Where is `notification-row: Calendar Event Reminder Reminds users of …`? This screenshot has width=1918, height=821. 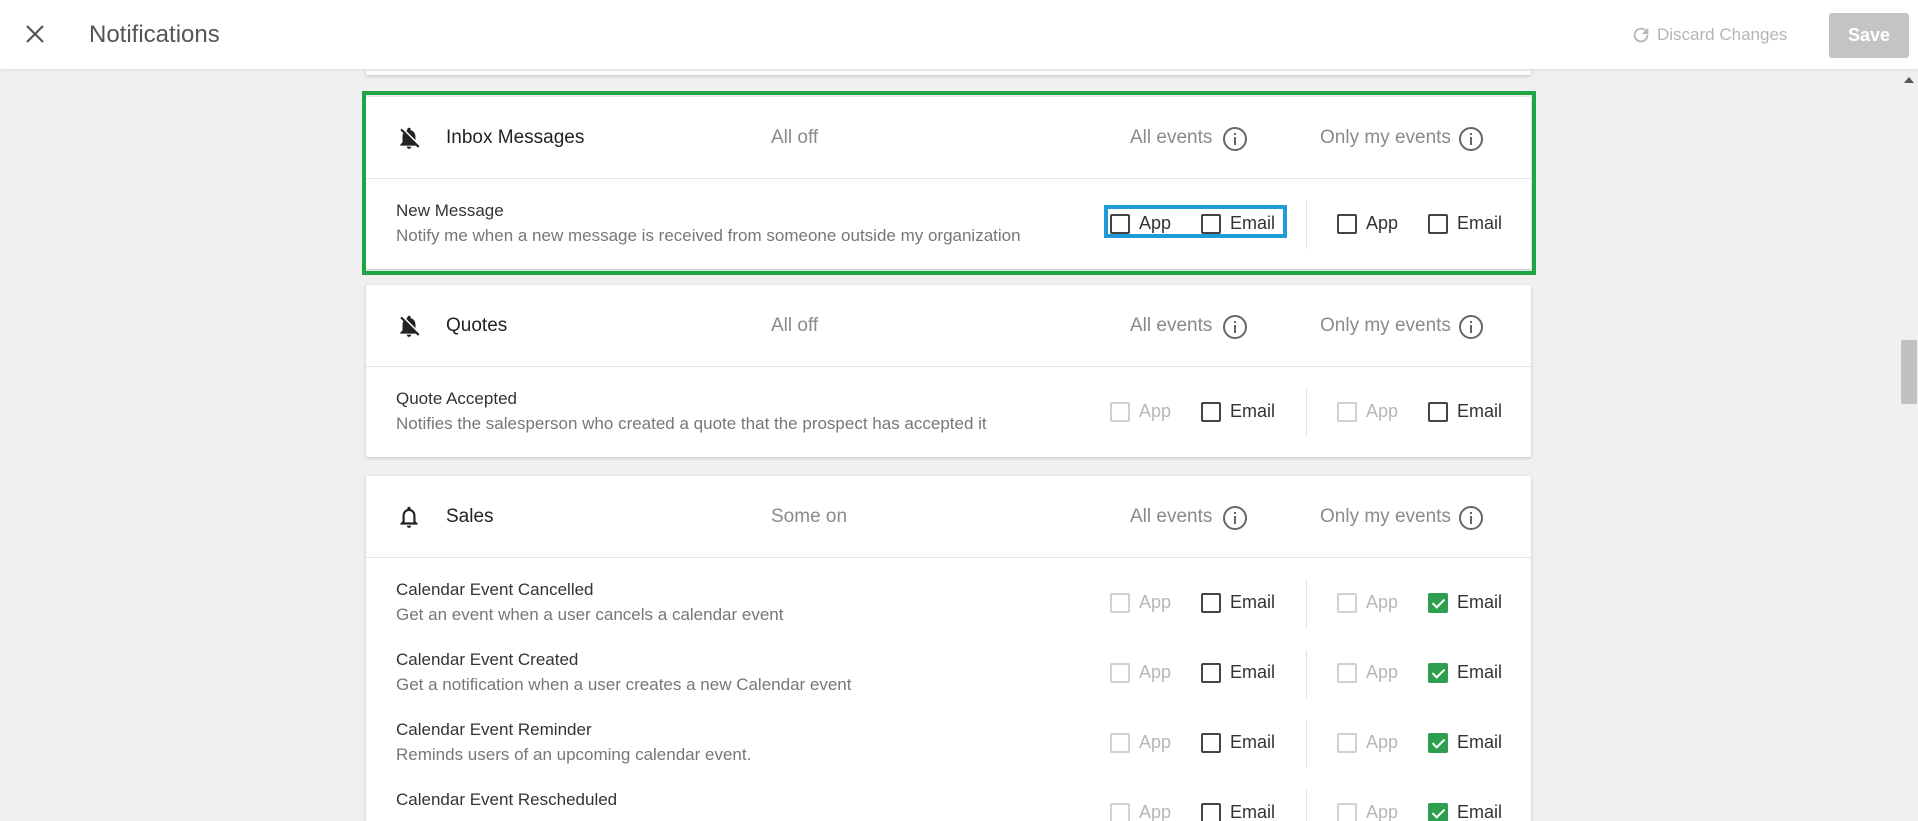 notification-row: Calendar Event Reminder Reminds users of … is located at coordinates (948, 733).